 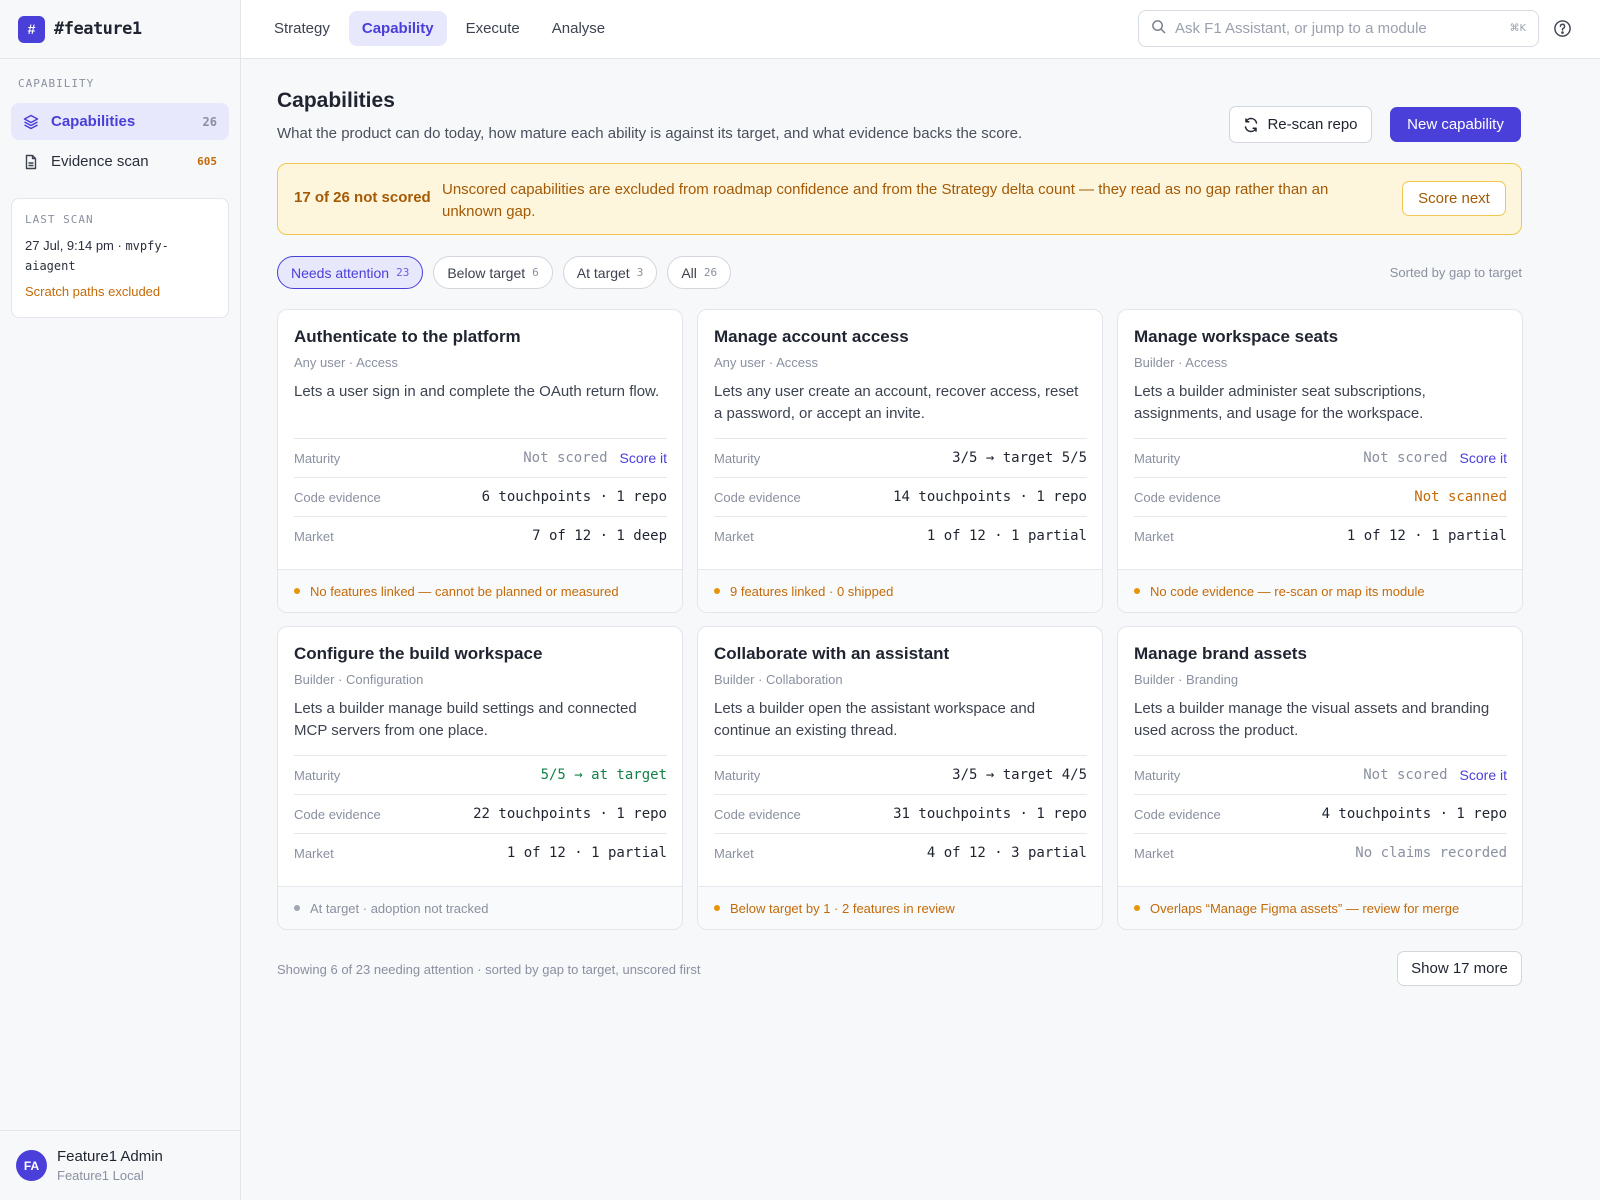 What do you see at coordinates (832, 653) in the screenshot?
I see `card-title: Collaborate with an assistant` at bounding box center [832, 653].